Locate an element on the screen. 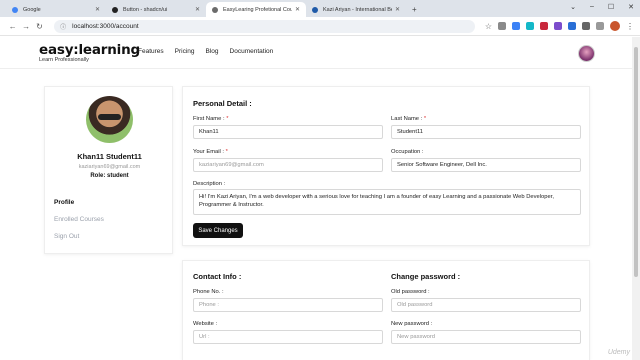 This screenshot has width=640, height=360. page-scrollbar is located at coordinates (636, 198).